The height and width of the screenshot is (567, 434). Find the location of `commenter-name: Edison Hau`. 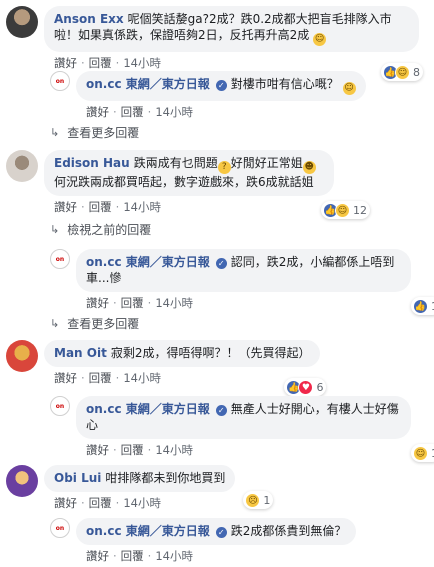

commenter-name: Edison Hau is located at coordinates (92, 163).